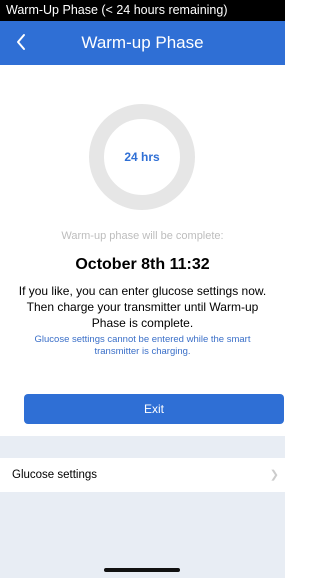  Describe the element at coordinates (142, 570) in the screenshot. I see `home-indicator` at that location.